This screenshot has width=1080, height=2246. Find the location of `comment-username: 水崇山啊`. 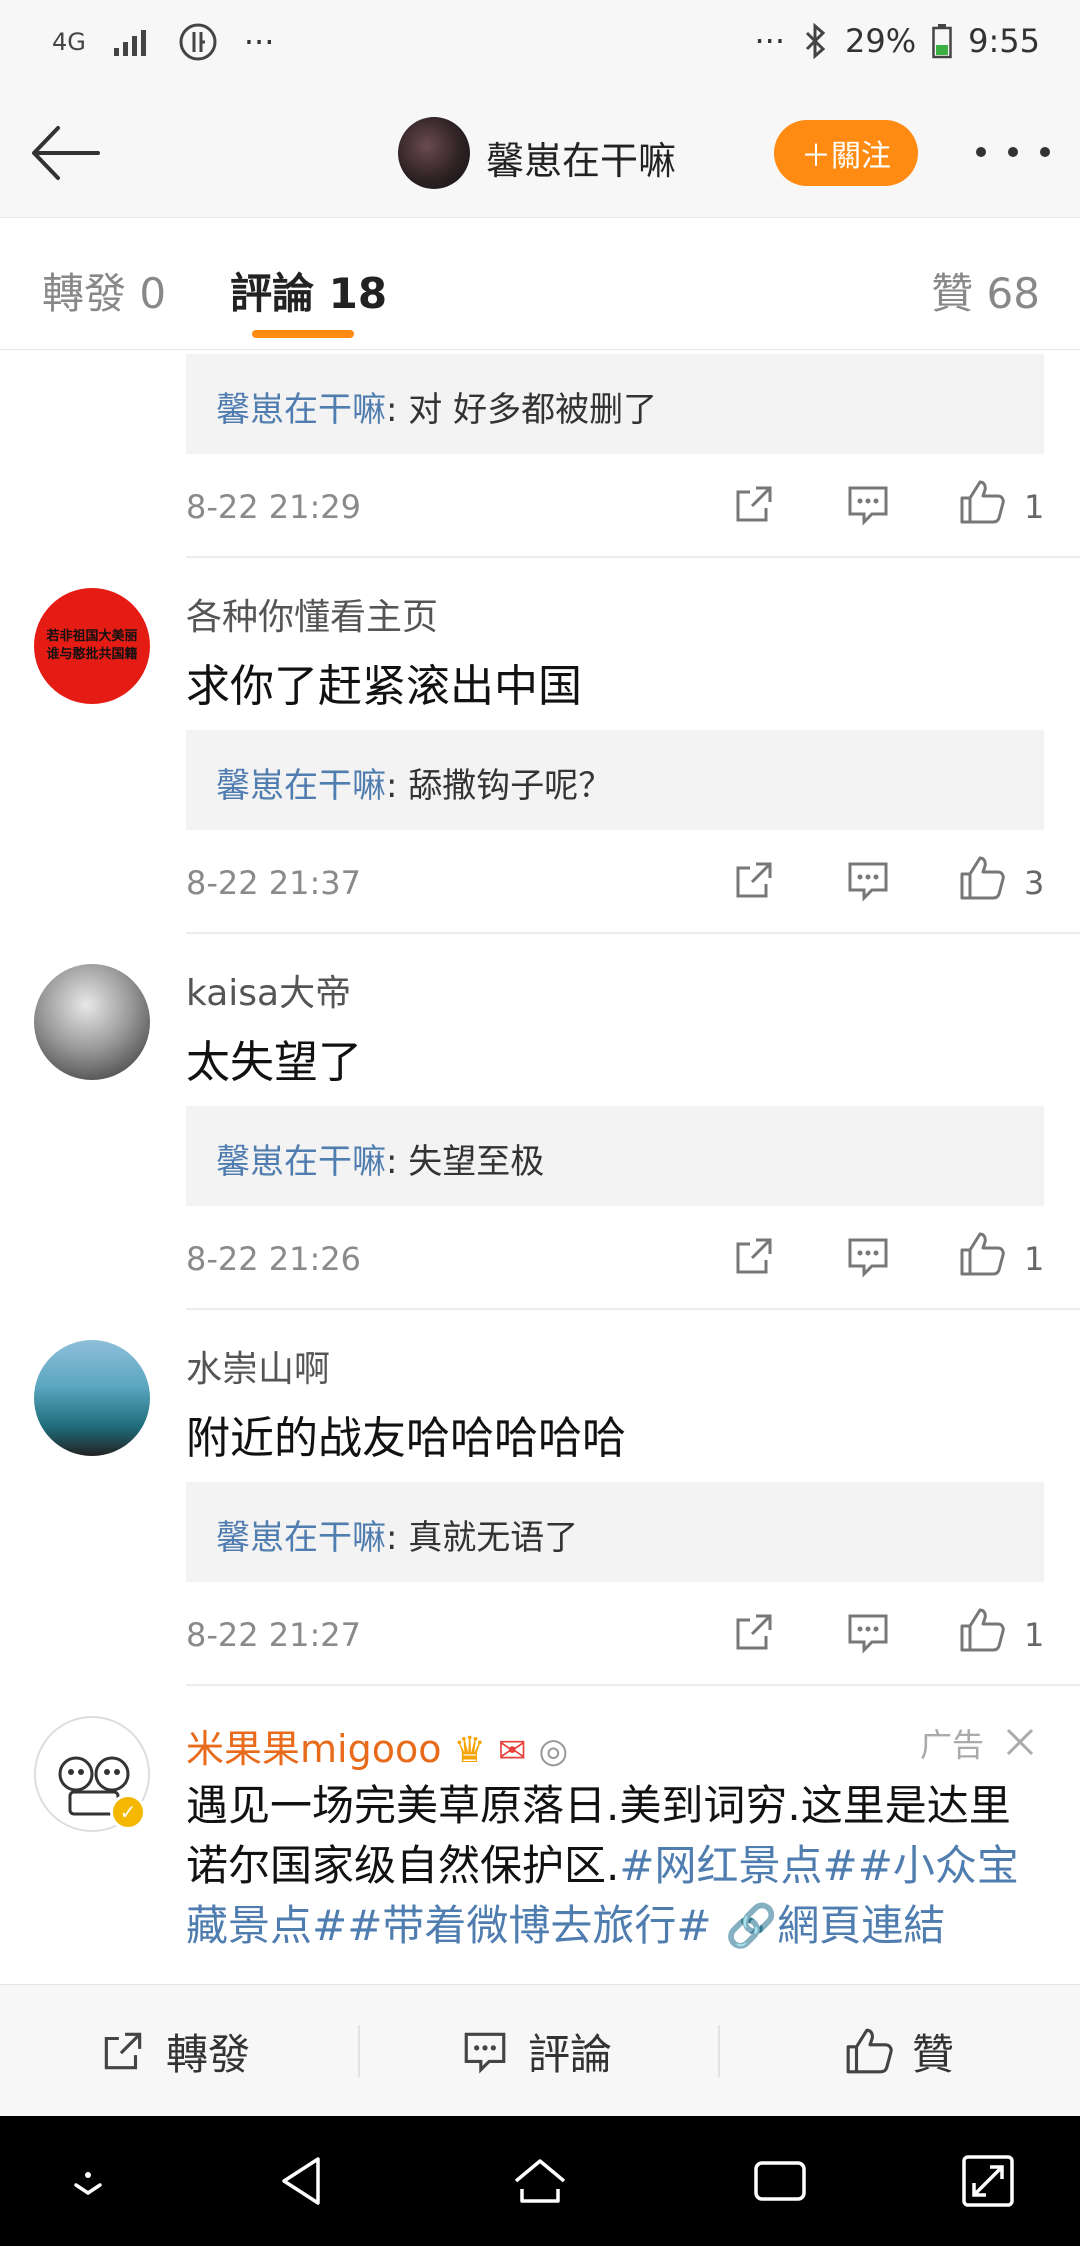

comment-username: 水崇山啊 is located at coordinates (258, 1366).